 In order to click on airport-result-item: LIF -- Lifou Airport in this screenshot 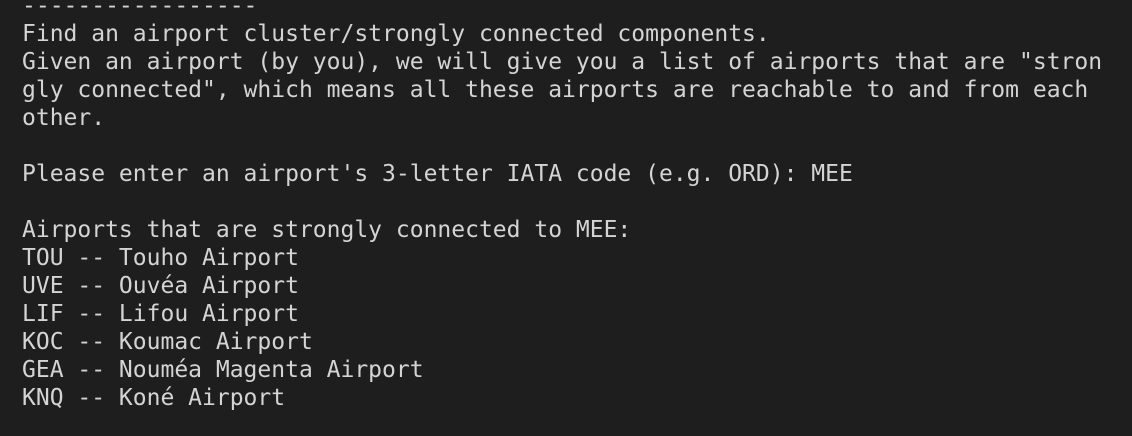, I will do `click(160, 314)`.